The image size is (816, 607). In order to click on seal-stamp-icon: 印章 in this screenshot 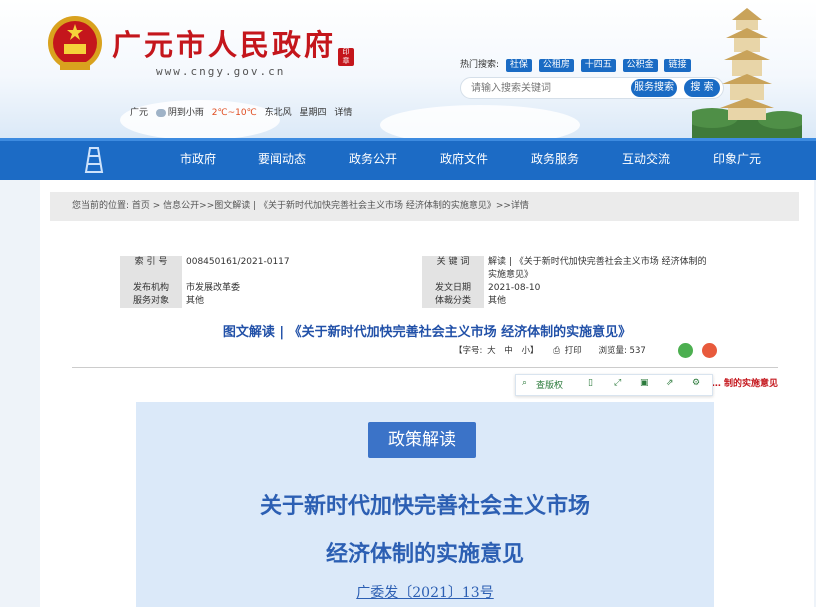, I will do `click(346, 57)`.